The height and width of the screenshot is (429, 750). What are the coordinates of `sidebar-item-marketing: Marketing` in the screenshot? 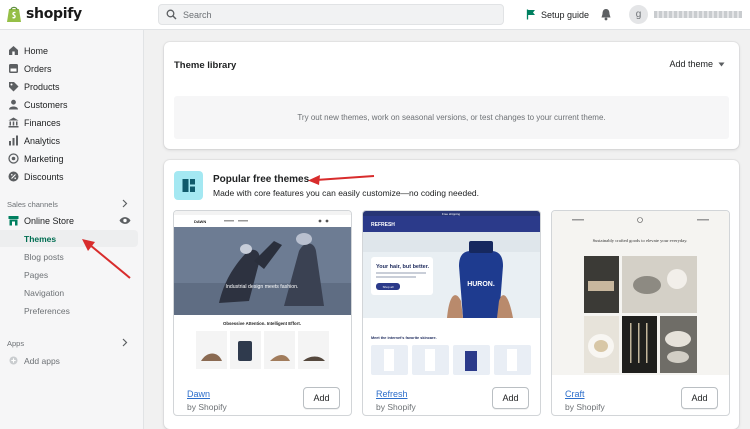 It's located at (69, 158).